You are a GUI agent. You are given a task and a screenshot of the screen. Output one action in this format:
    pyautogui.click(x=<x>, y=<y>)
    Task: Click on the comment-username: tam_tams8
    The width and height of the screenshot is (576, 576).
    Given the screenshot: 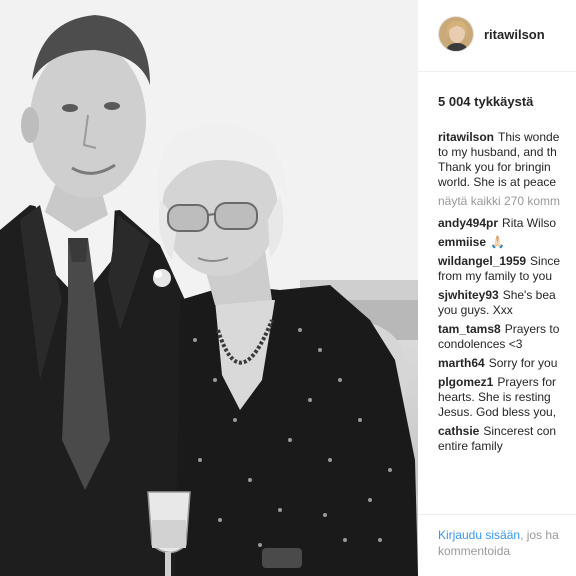 What is the action you would take?
    pyautogui.click(x=469, y=329)
    